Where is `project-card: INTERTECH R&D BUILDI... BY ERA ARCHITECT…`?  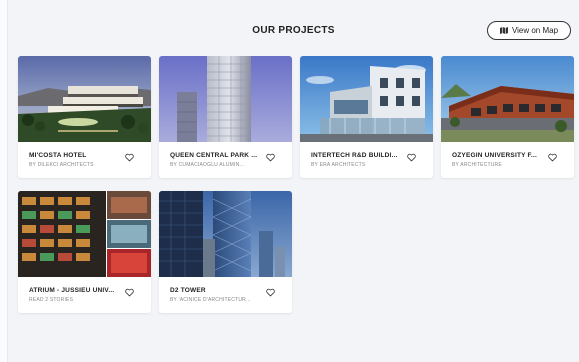 project-card: INTERTECH R&D BUILDI... BY ERA ARCHITECT… is located at coordinates (366, 117).